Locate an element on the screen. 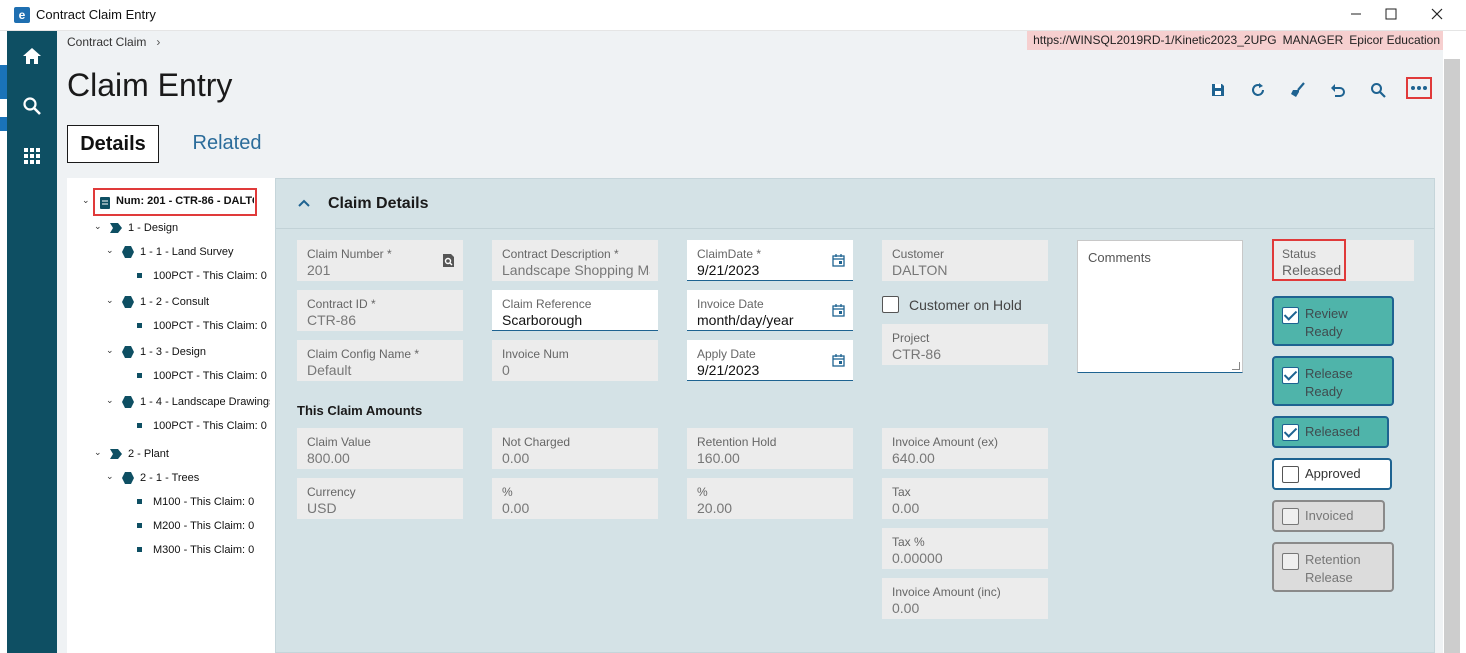 This screenshot has height=653, width=1466. released-toggle: Released is located at coordinates (1330, 432).